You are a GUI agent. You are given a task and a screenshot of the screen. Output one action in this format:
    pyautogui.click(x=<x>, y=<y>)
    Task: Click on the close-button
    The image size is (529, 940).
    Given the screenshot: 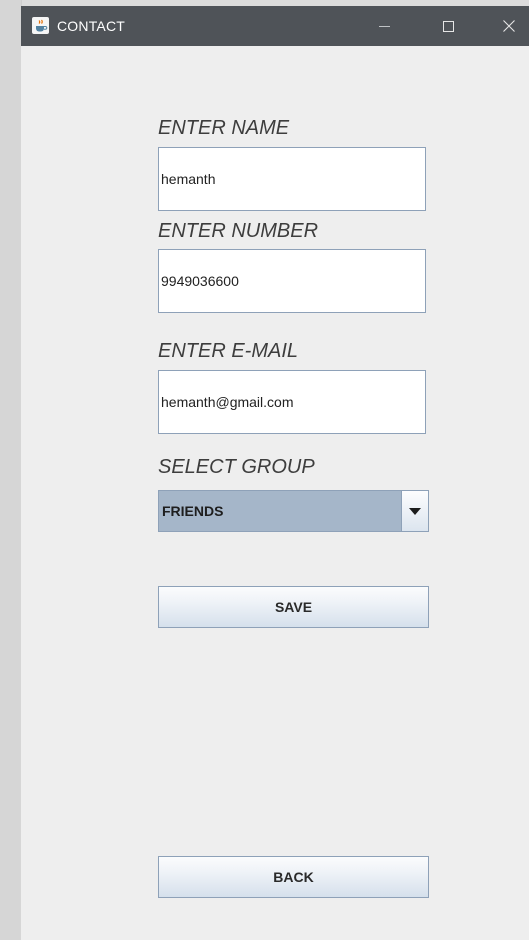 What is the action you would take?
    pyautogui.click(x=507, y=26)
    